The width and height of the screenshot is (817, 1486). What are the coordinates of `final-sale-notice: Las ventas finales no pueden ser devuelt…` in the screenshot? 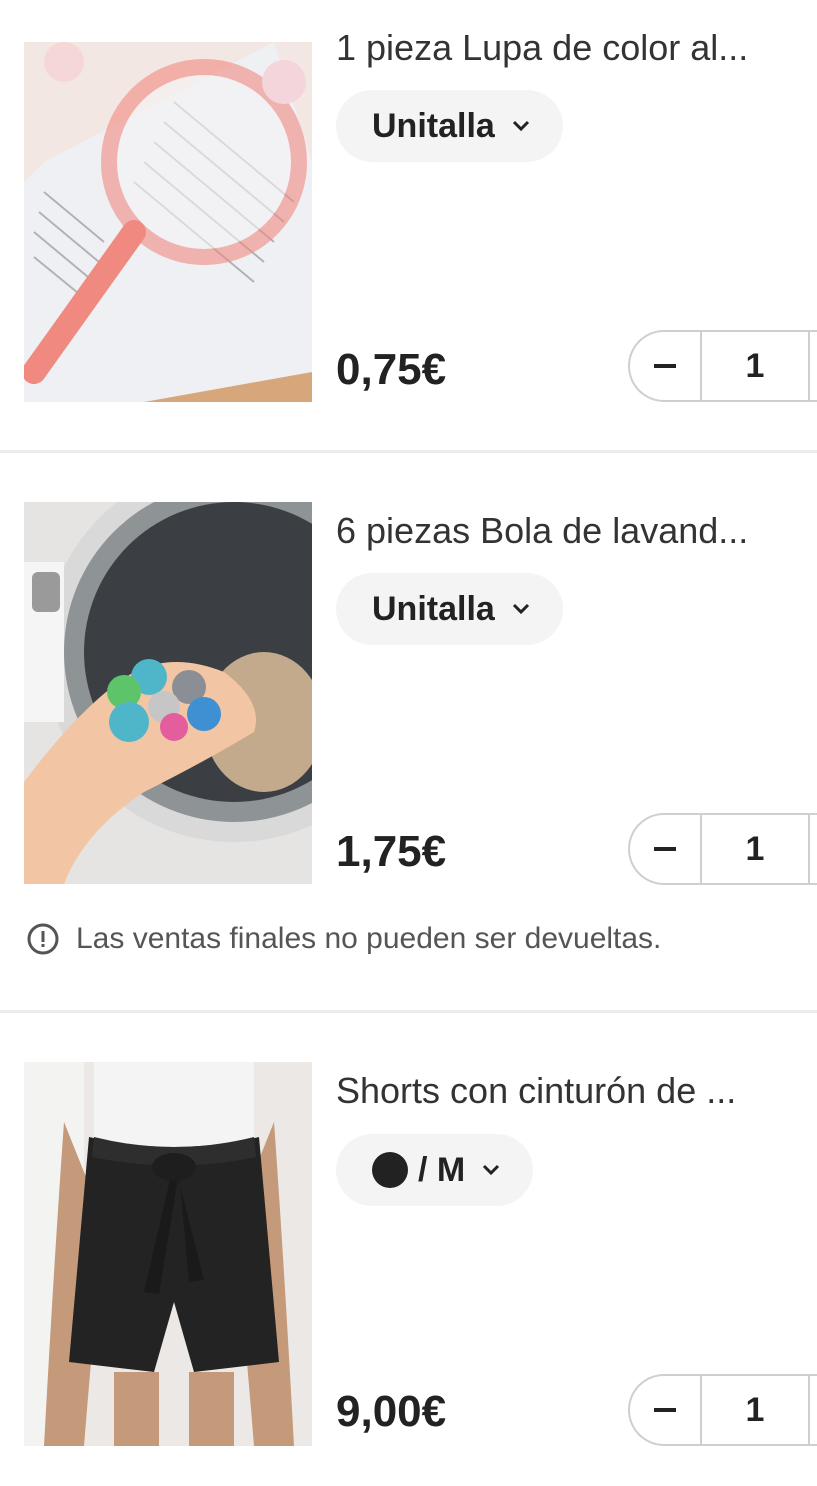 It's located at (343, 939).